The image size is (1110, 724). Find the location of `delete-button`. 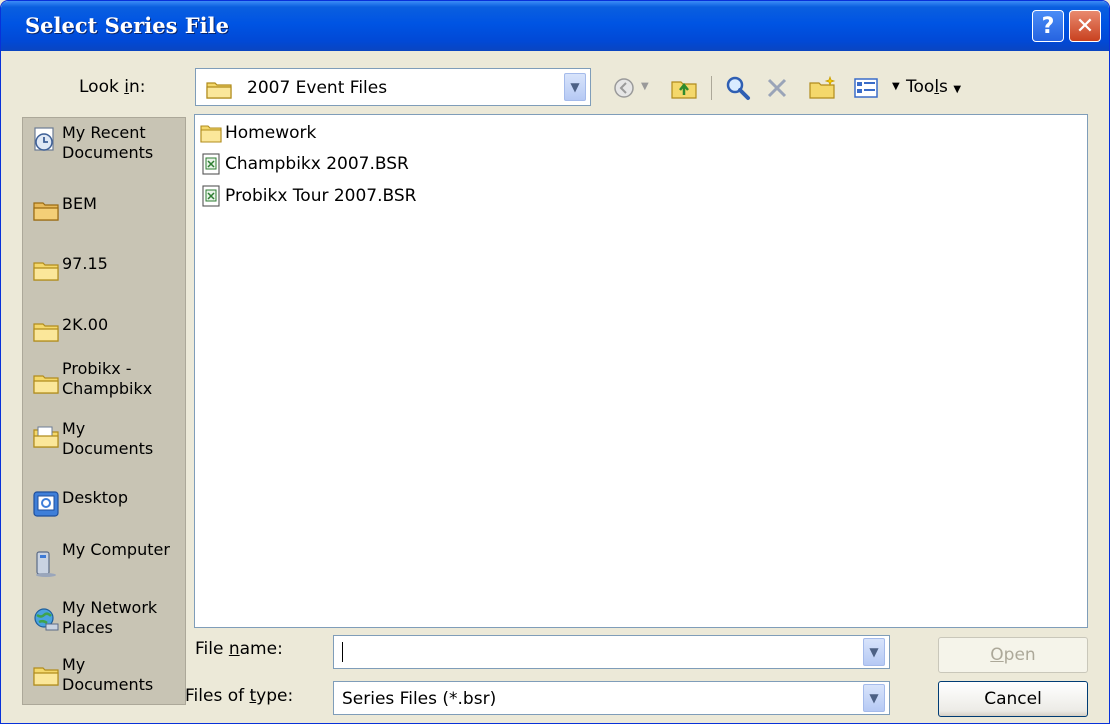

delete-button is located at coordinates (777, 88).